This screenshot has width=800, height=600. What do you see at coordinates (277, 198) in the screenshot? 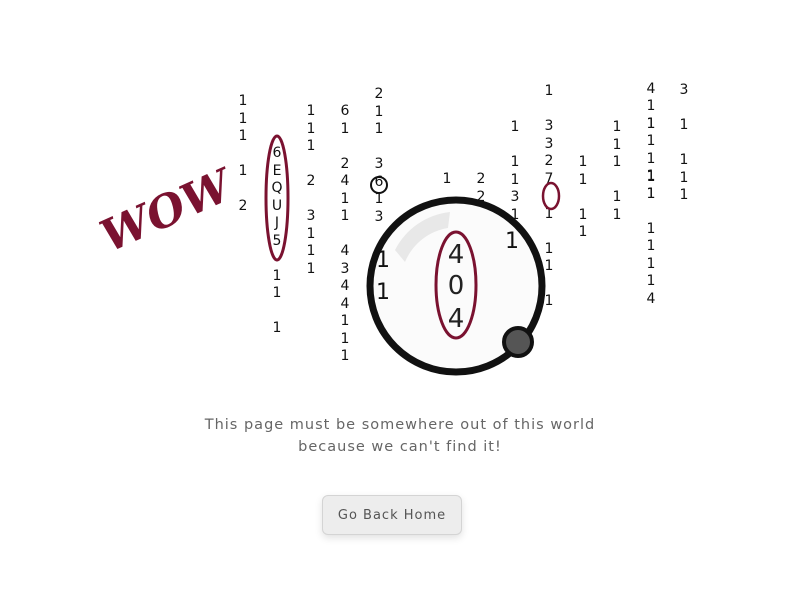
I see `marker-oval-left` at bounding box center [277, 198].